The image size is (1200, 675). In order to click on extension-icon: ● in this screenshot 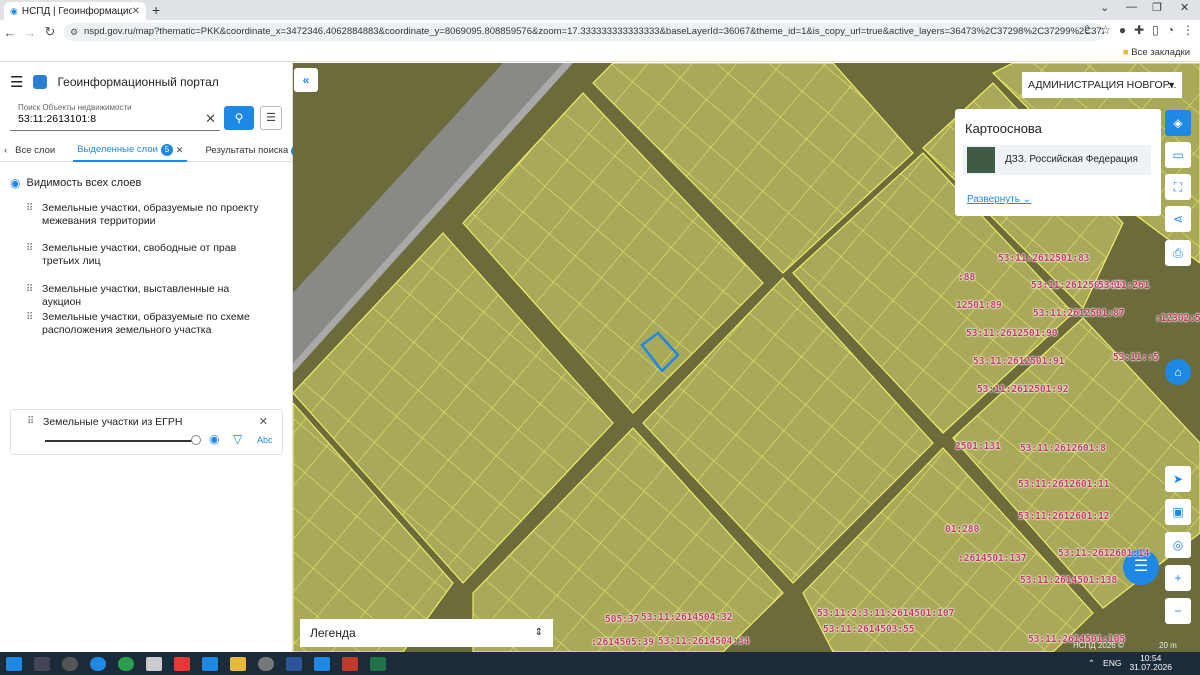, I will do `click(1122, 30)`.